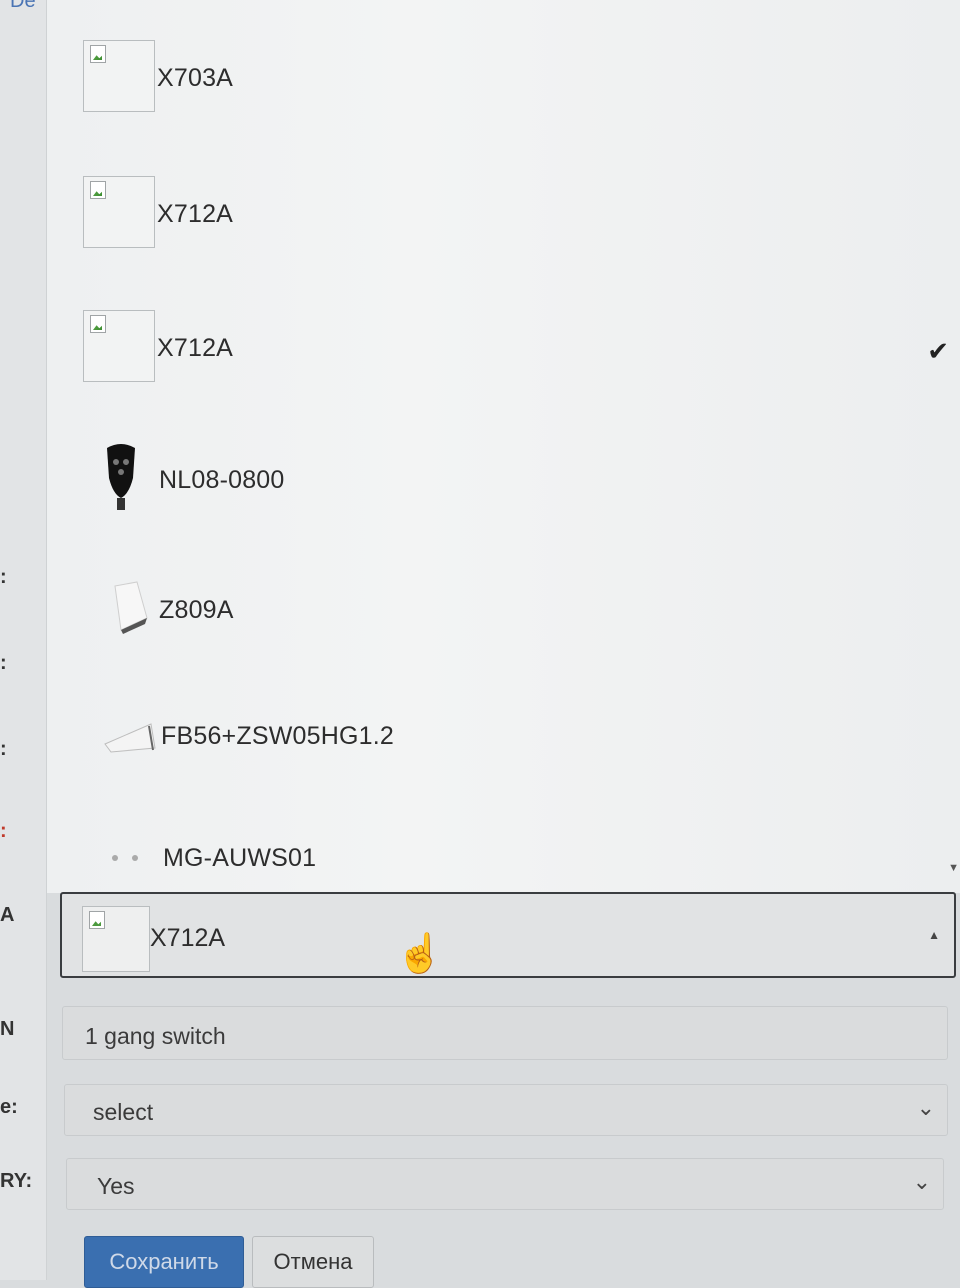  I want to click on type-select-value: select, so click(123, 1112).